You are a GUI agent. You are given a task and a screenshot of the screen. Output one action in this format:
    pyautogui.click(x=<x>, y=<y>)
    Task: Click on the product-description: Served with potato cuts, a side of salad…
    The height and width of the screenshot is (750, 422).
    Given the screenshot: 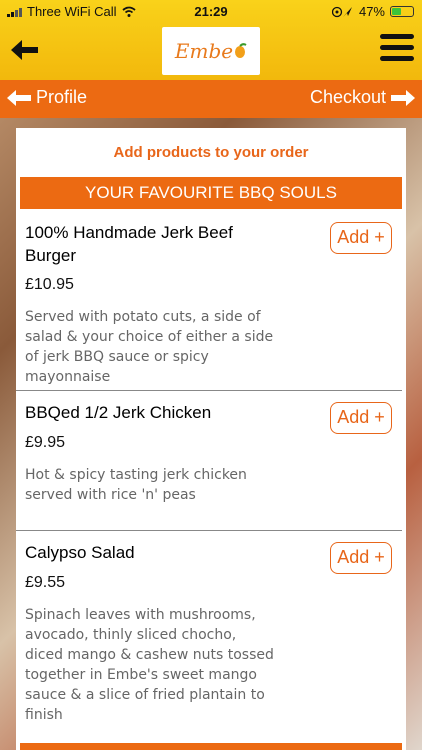 What is the action you would take?
    pyautogui.click(x=149, y=347)
    